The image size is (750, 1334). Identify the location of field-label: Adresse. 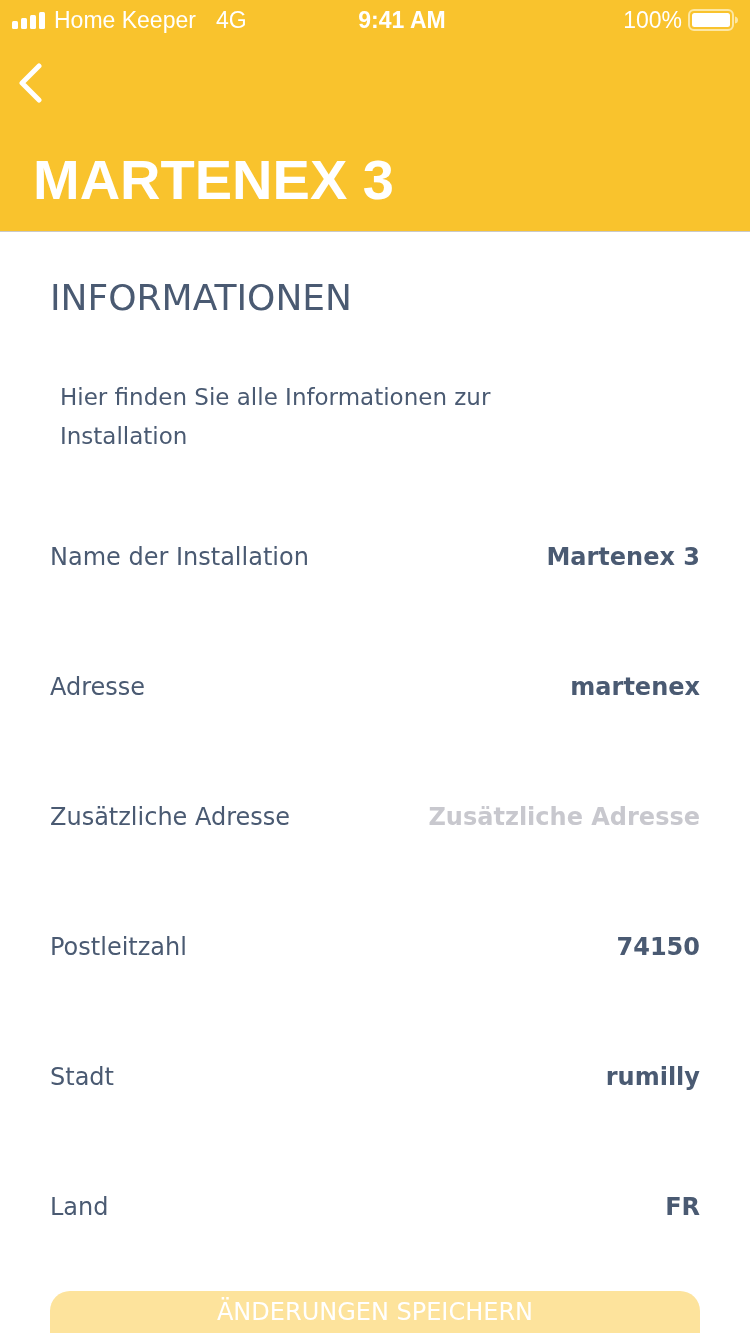
(98, 687).